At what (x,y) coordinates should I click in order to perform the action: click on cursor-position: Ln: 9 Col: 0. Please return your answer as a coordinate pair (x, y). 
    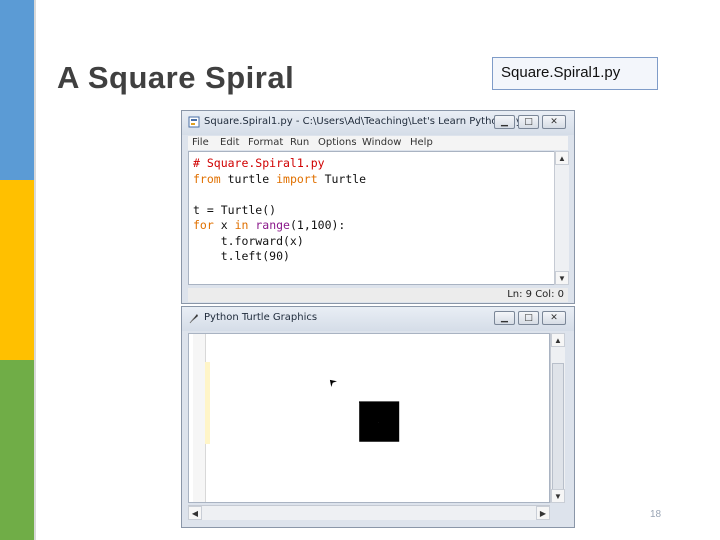
    Looking at the image, I should click on (535, 294).